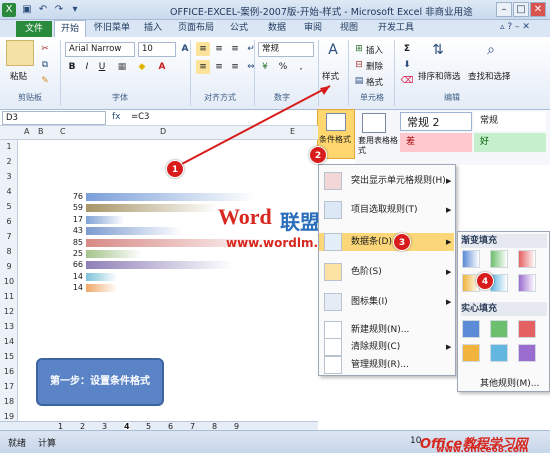 The width and height of the screenshot is (550, 455). Describe the element at coordinates (521, 9) in the screenshot. I see `maximize-button: □` at that location.